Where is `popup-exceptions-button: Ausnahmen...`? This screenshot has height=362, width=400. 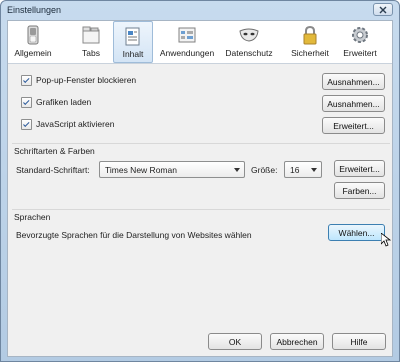 popup-exceptions-button: Ausnahmen... is located at coordinates (353, 81).